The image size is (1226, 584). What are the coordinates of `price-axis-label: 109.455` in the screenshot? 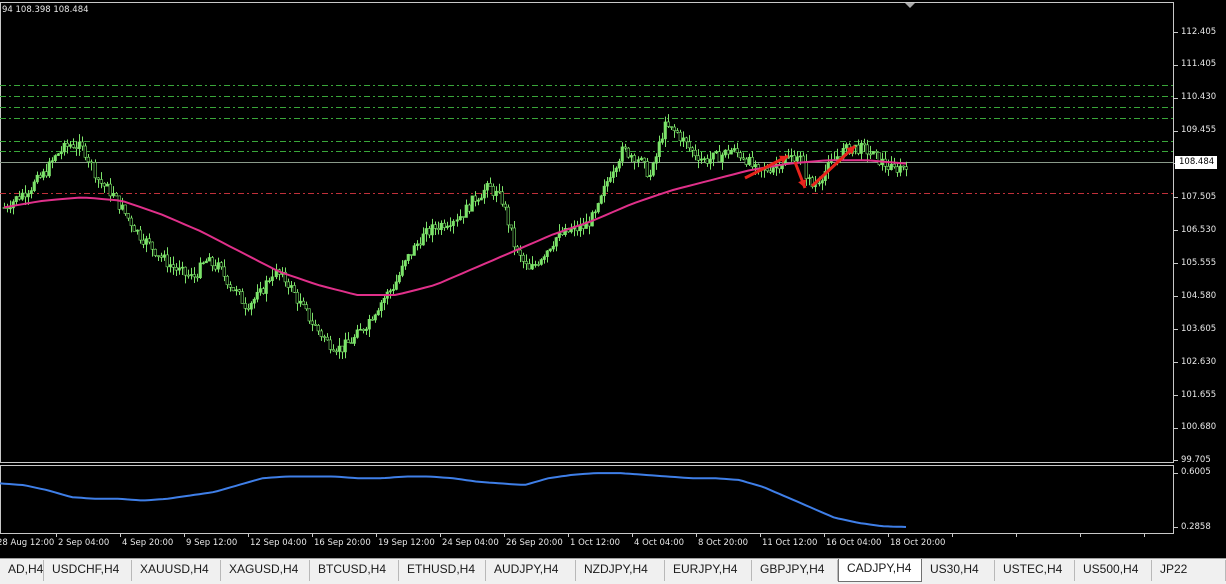 It's located at (1199, 130).